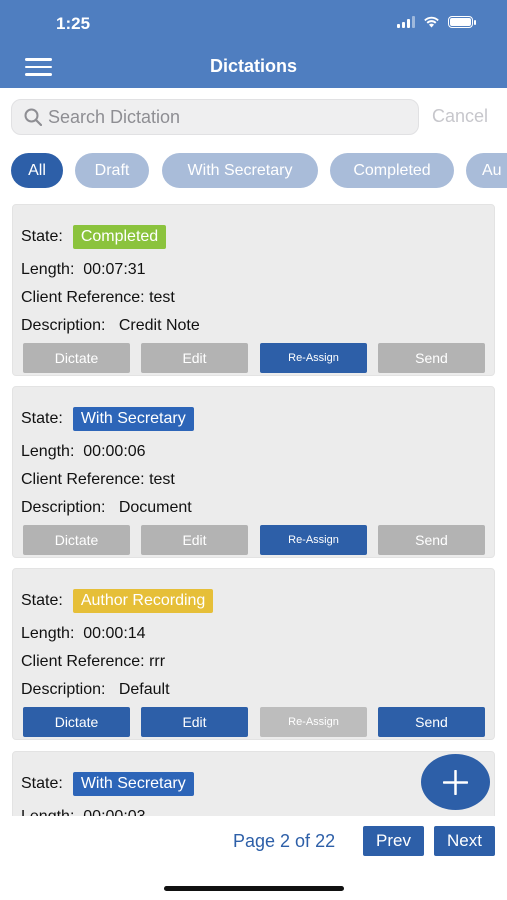 The width and height of the screenshot is (507, 900). Describe the element at coordinates (157, 661) in the screenshot. I see `client-reference-value: rrr` at that location.